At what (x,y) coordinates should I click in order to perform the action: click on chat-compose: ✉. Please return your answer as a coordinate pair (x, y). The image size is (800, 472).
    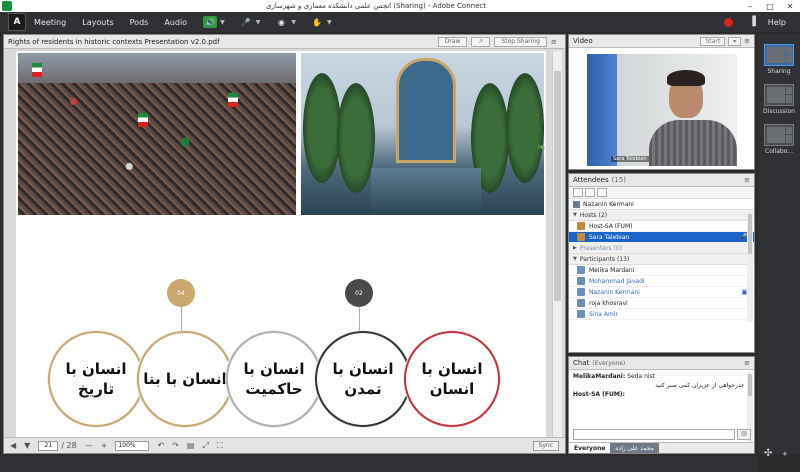
    Looking at the image, I should click on (662, 434).